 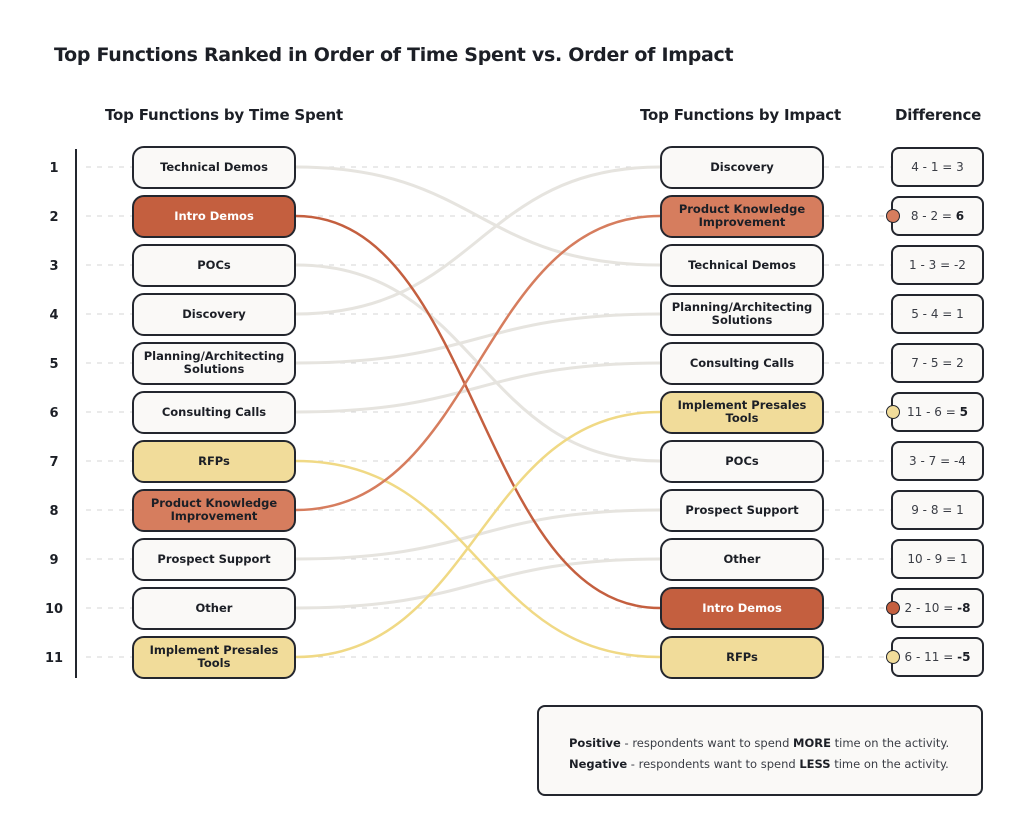 What do you see at coordinates (214, 167) in the screenshot?
I see `time-spent-item-technical-demos: Technical Demos` at bounding box center [214, 167].